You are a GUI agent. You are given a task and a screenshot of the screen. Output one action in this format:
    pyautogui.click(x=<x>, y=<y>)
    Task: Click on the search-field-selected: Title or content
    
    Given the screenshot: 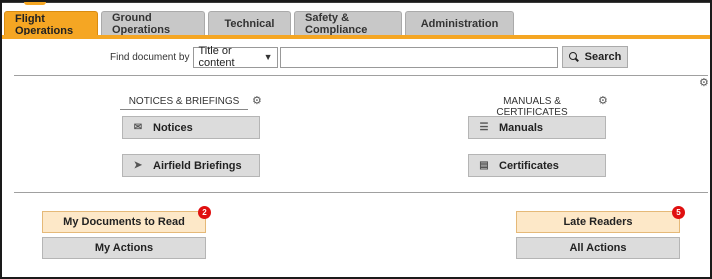 What is the action you would take?
    pyautogui.click(x=216, y=57)
    